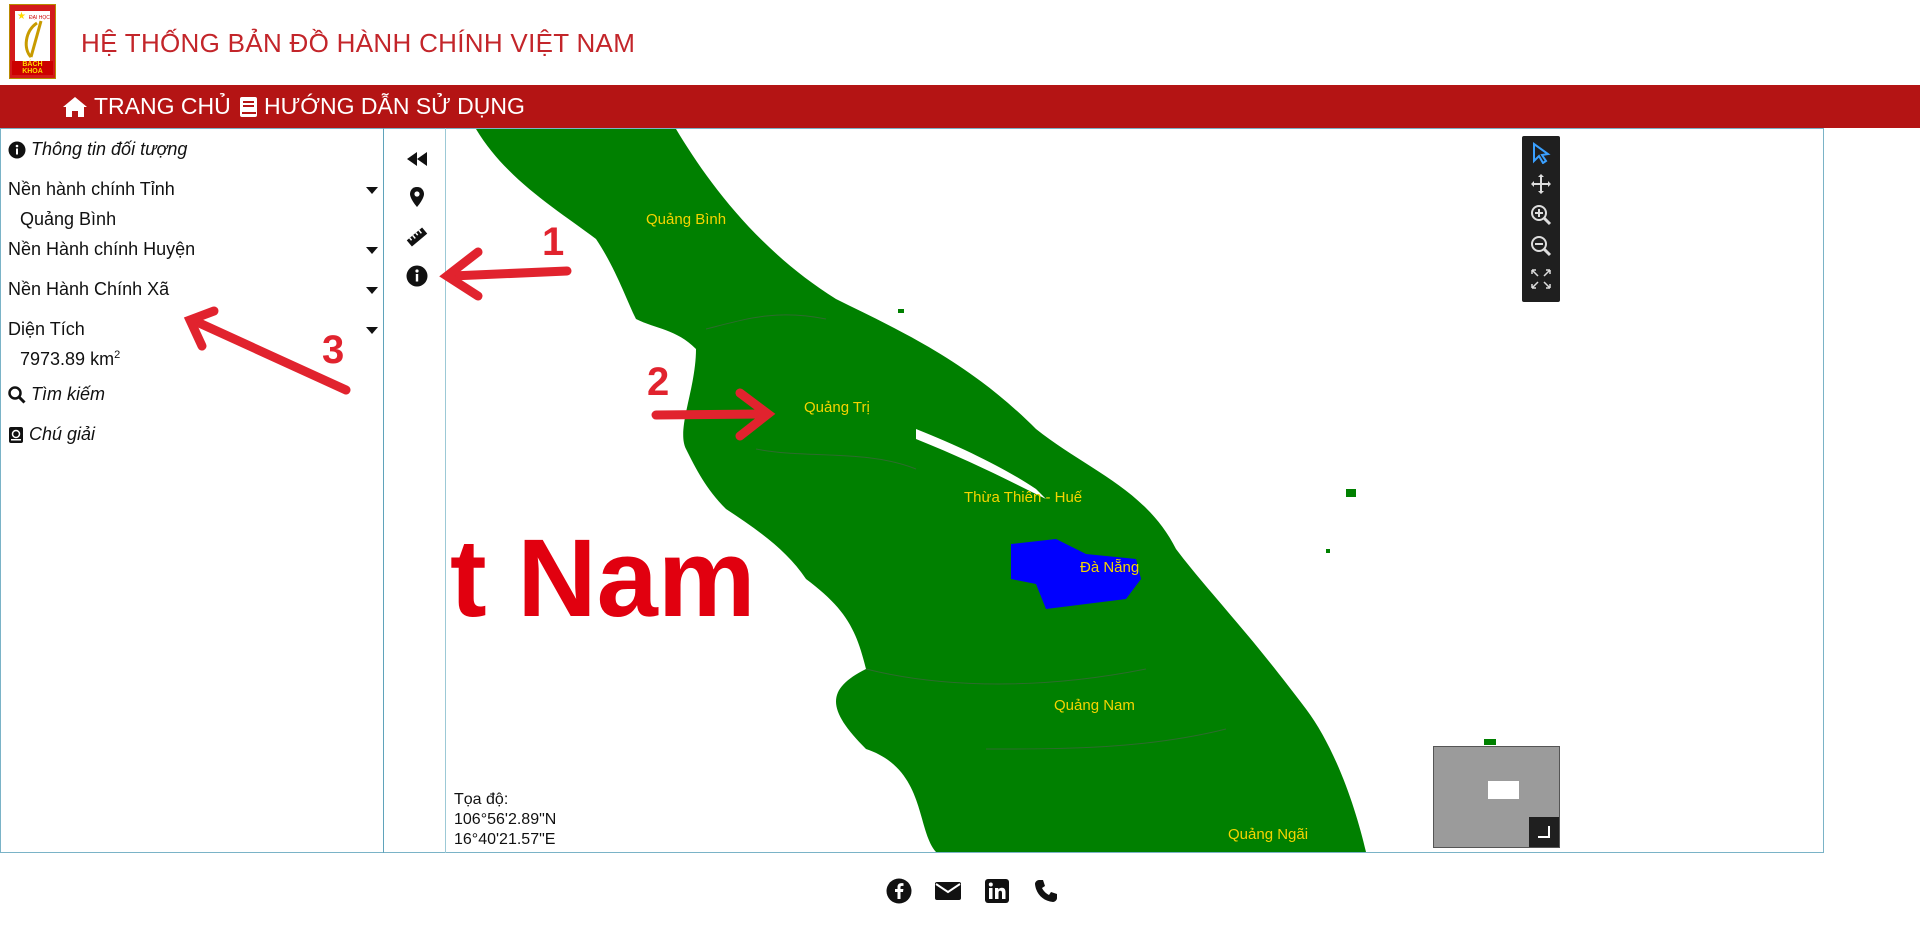  Describe the element at coordinates (658, 382) in the screenshot. I see `annotation-2: 2` at that location.